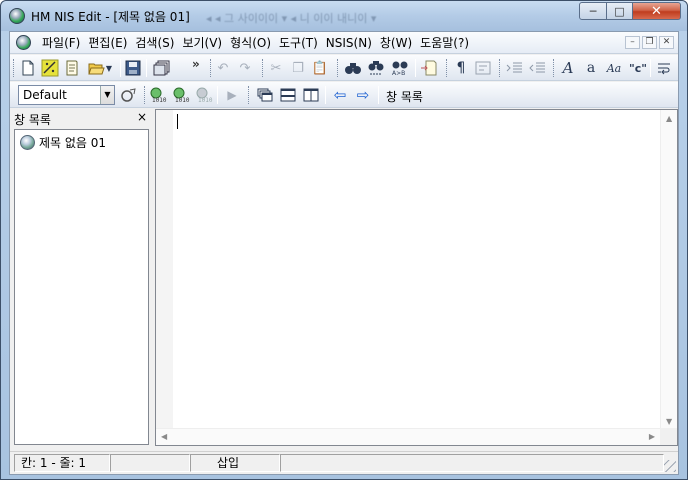 This screenshot has height=480, width=688. I want to click on save-all-icon, so click(162, 68).